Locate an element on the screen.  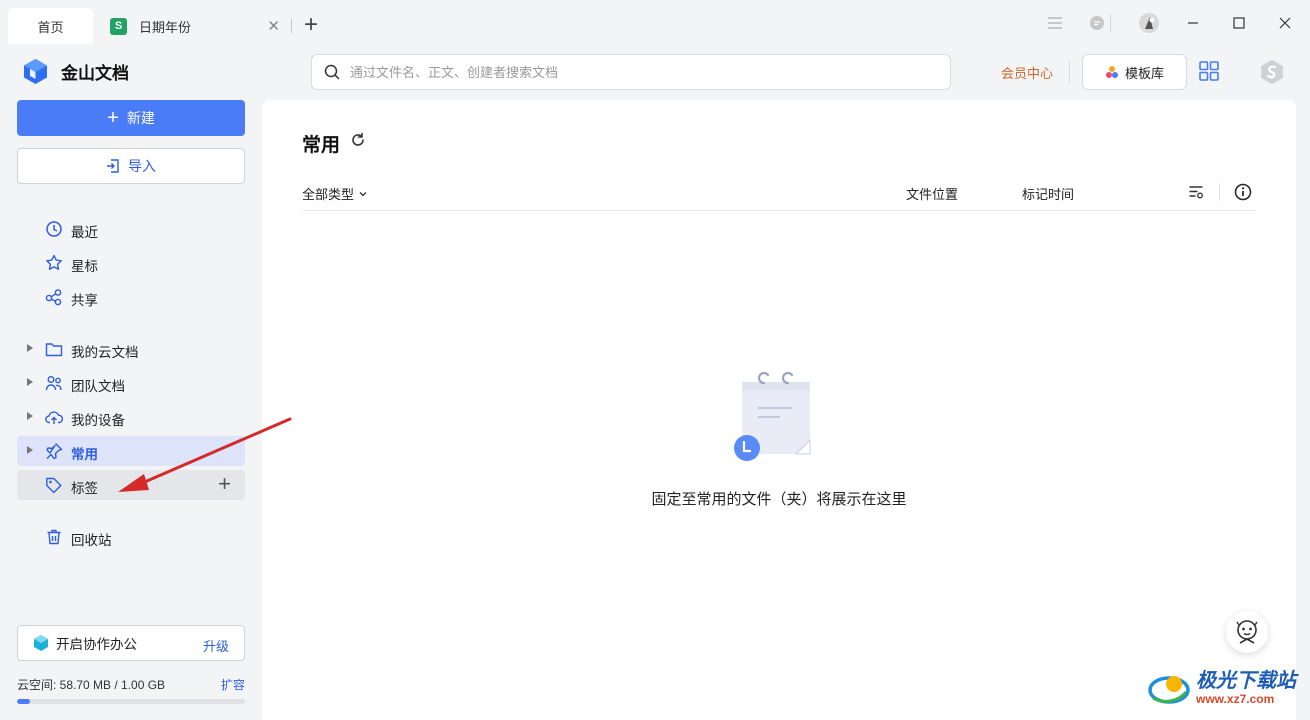
template-label: 模板库 is located at coordinates (1144, 73).